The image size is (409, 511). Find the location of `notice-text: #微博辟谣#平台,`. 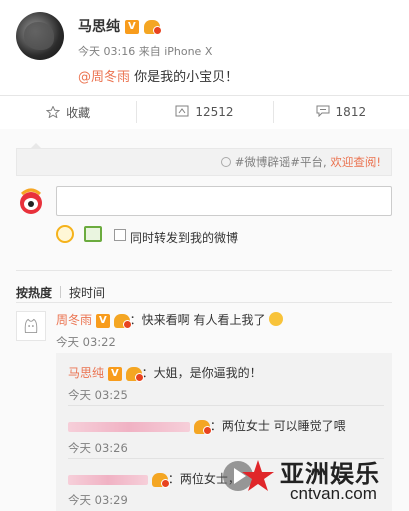

notice-text: #微博辟谣#平台, is located at coordinates (282, 162).